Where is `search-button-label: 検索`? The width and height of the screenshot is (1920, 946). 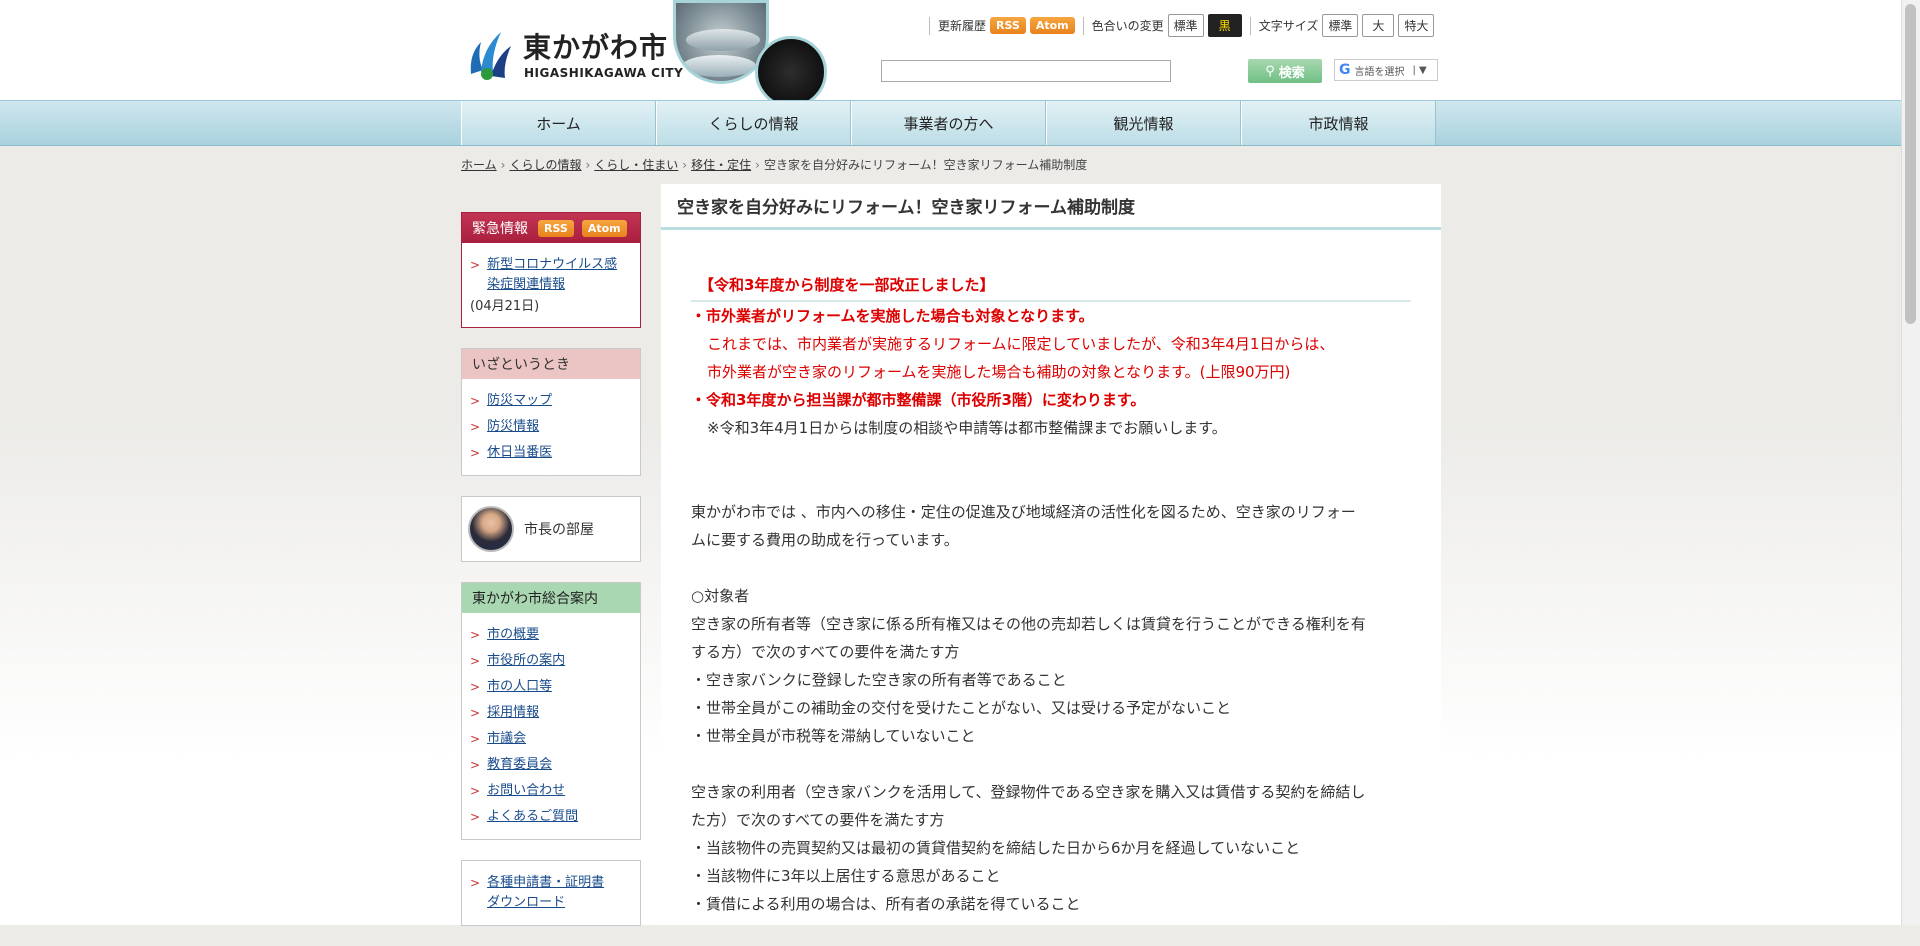
search-button-label: 検索 is located at coordinates (1291, 73).